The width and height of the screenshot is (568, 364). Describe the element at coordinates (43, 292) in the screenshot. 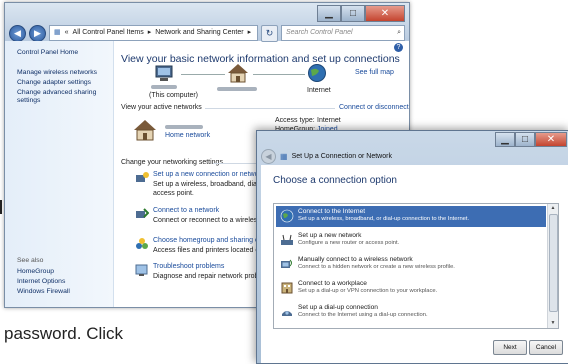

I see `windows-firewall-link: Windows Firewall` at that location.